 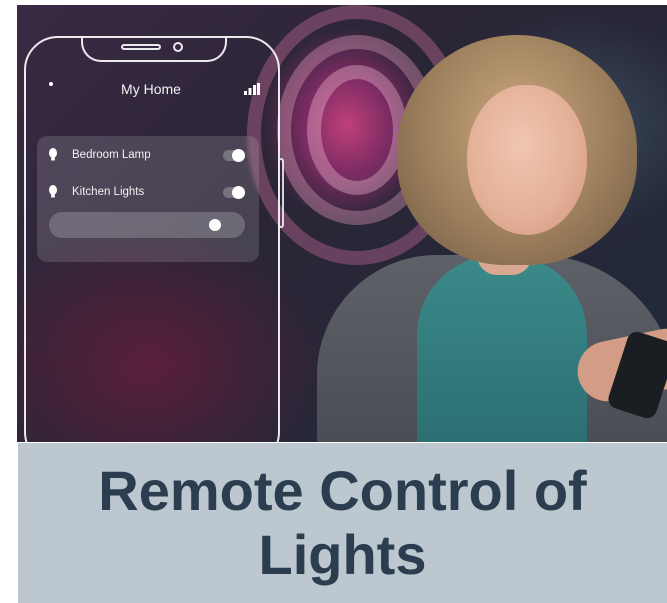 I want to click on device-row-bedroom-lamp: Bedroom Lamp, so click(x=148, y=156).